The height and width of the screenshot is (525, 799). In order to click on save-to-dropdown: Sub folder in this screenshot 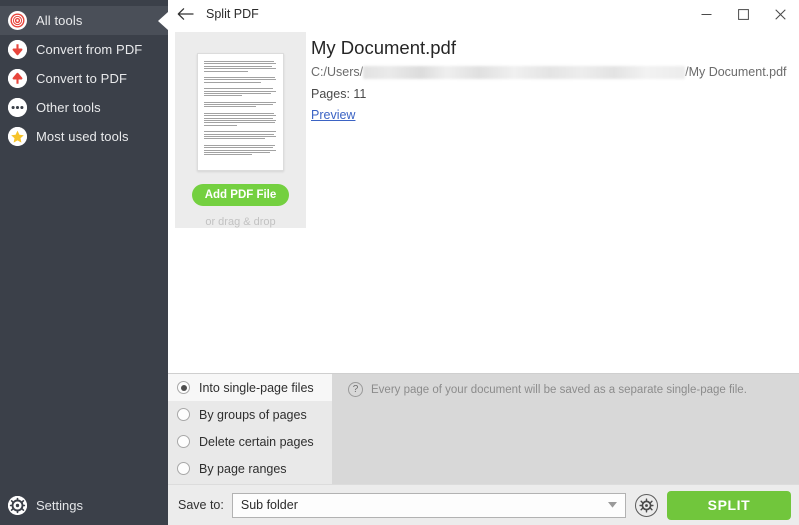, I will do `click(428, 505)`.